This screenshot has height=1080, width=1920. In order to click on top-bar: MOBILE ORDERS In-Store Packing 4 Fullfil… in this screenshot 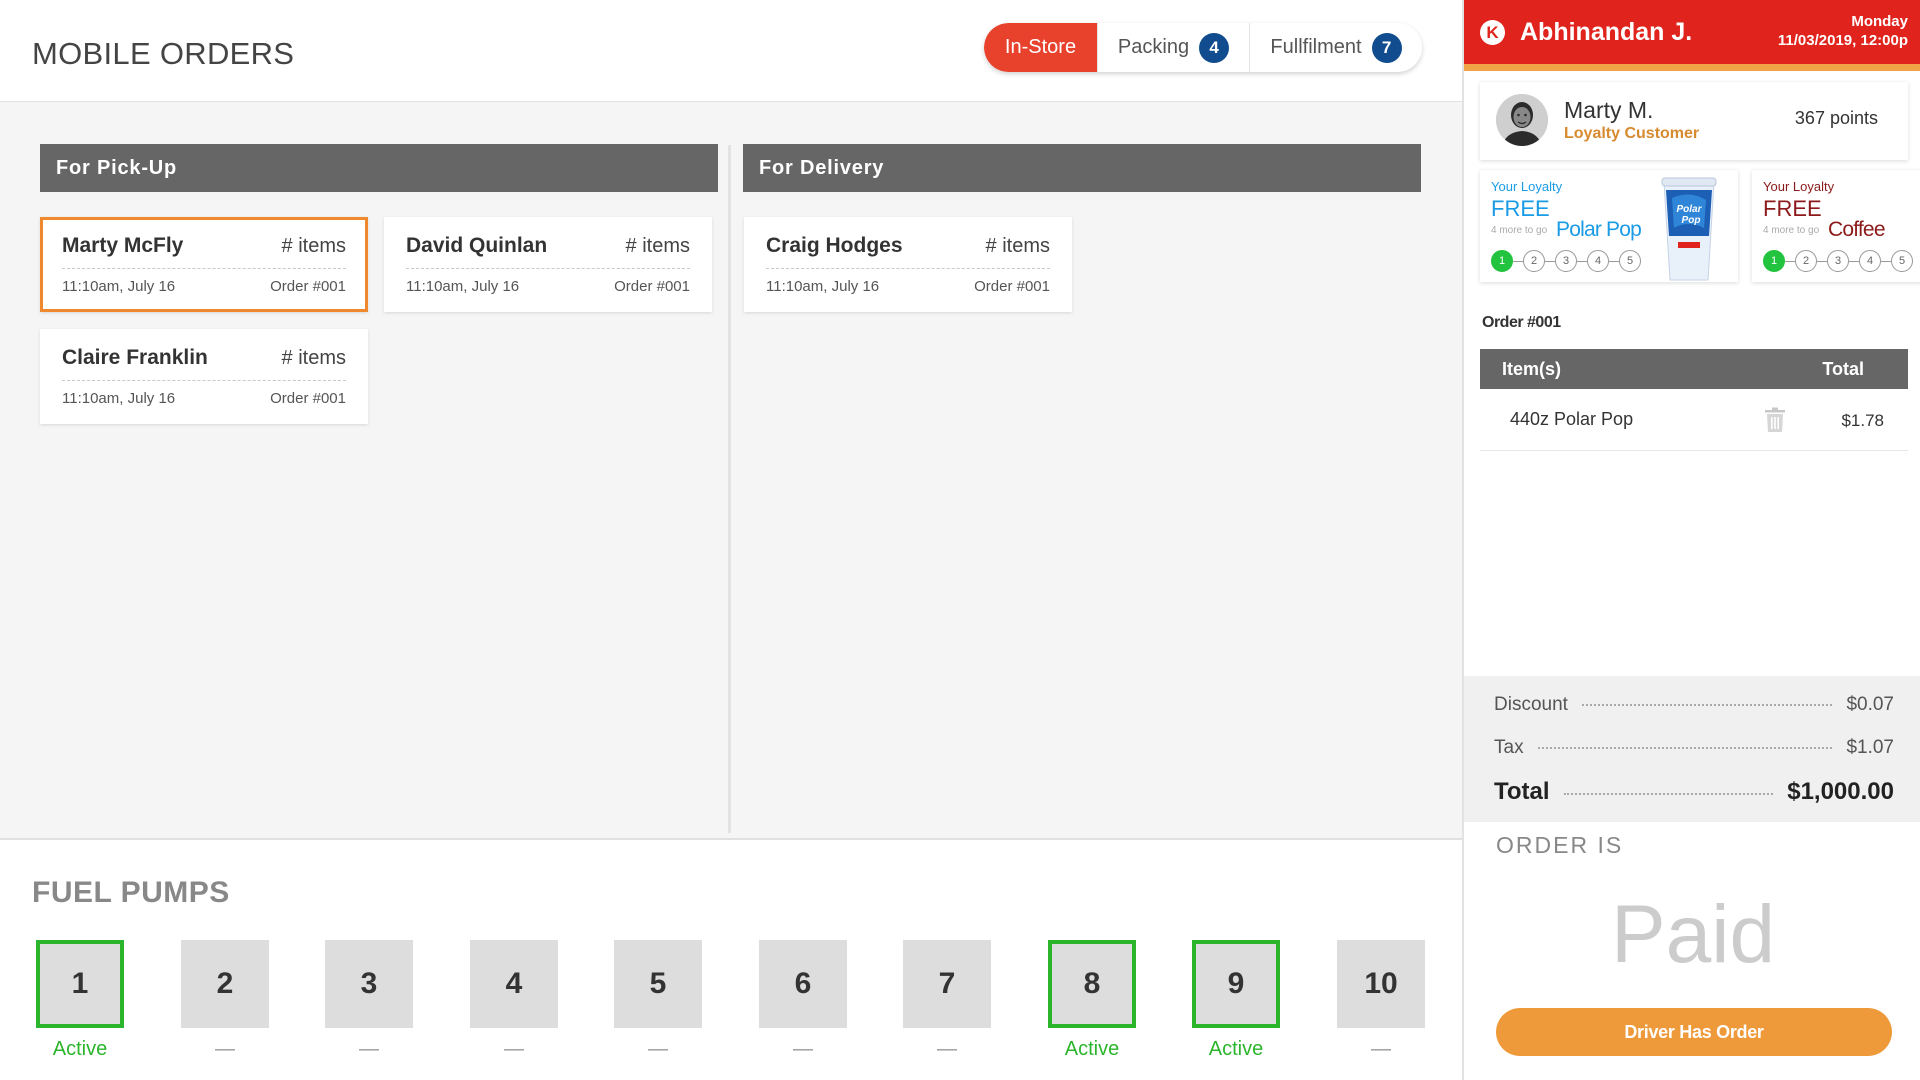, I will do `click(731, 51)`.